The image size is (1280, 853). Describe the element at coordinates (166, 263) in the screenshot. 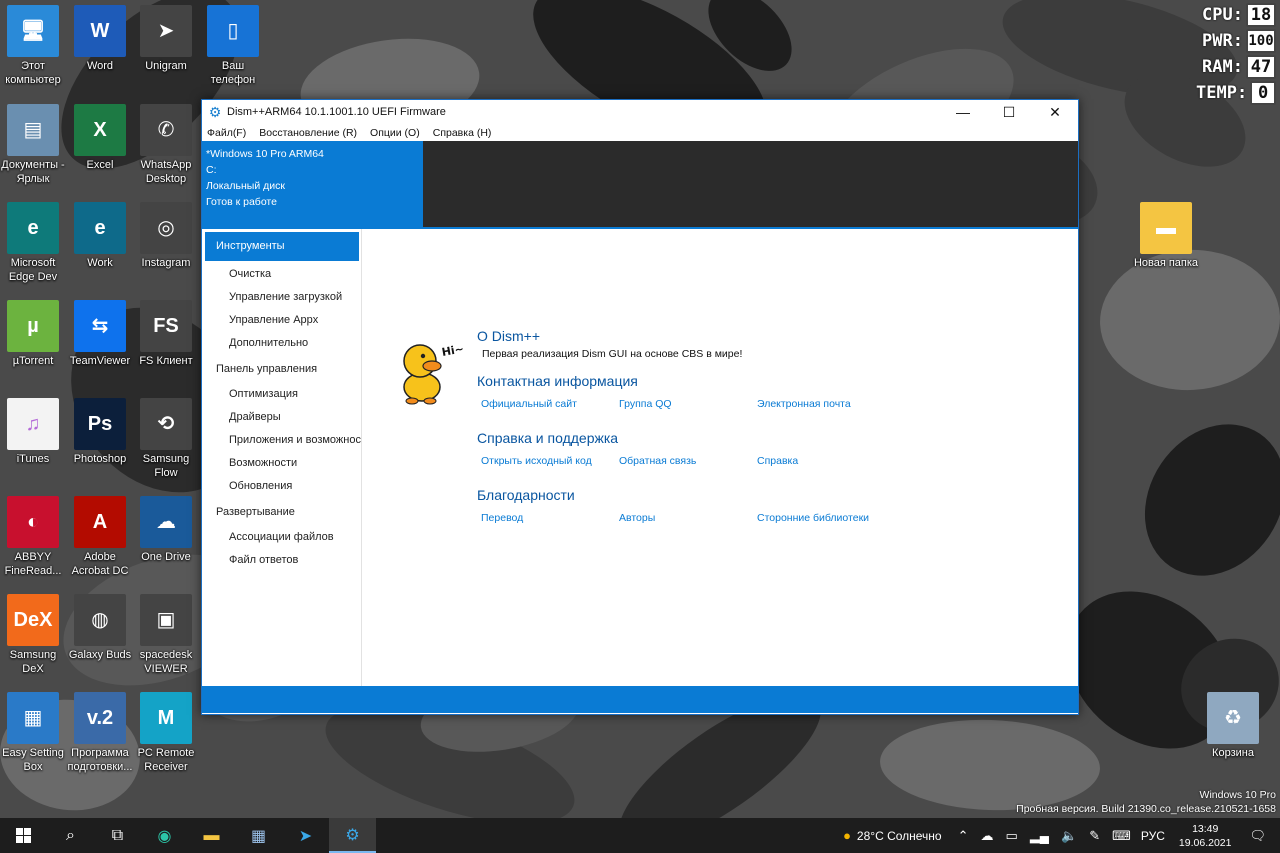

I see `desktop-icon-label: Instagram` at that location.